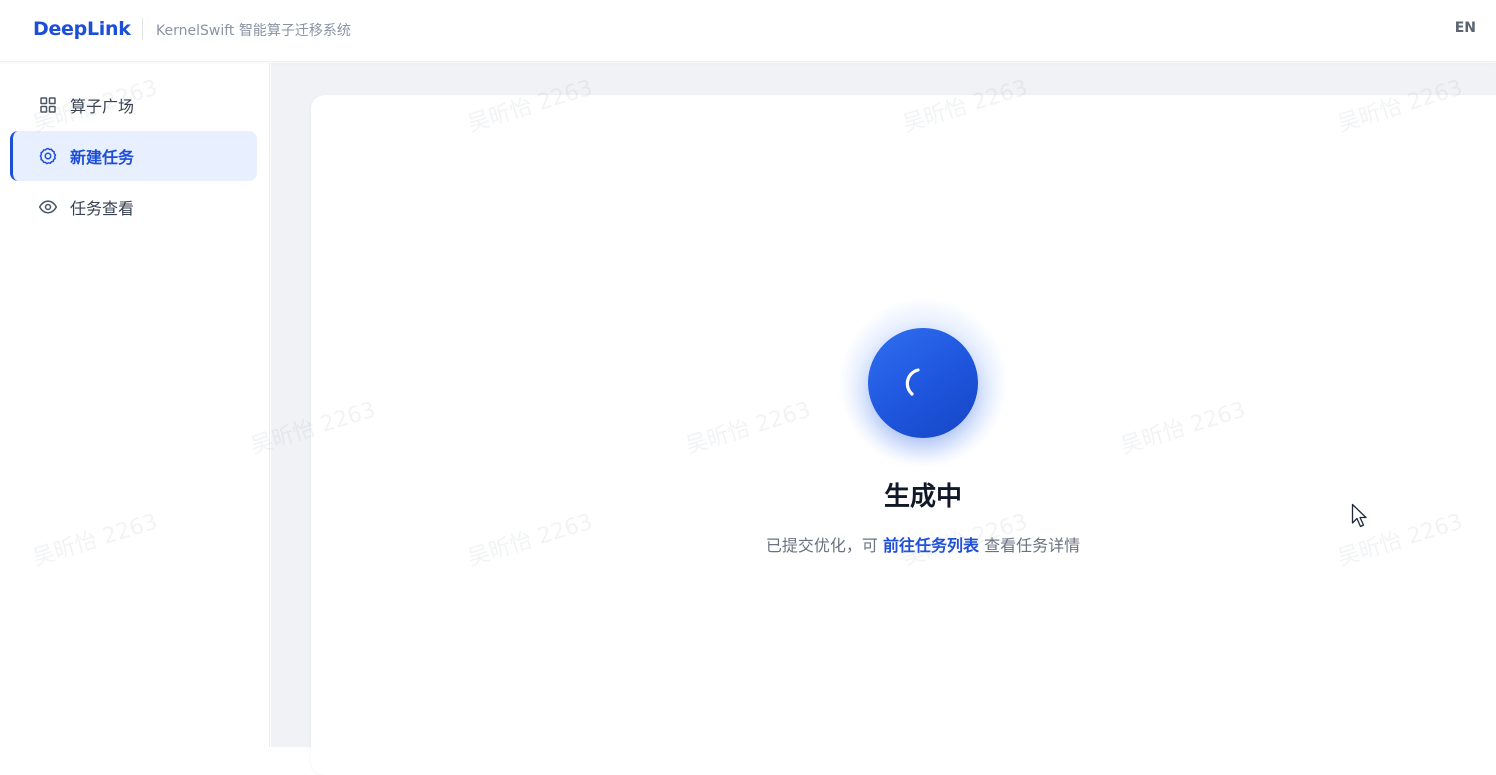 This screenshot has height=775, width=1496. I want to click on status-title: 生成中, so click(922, 497).